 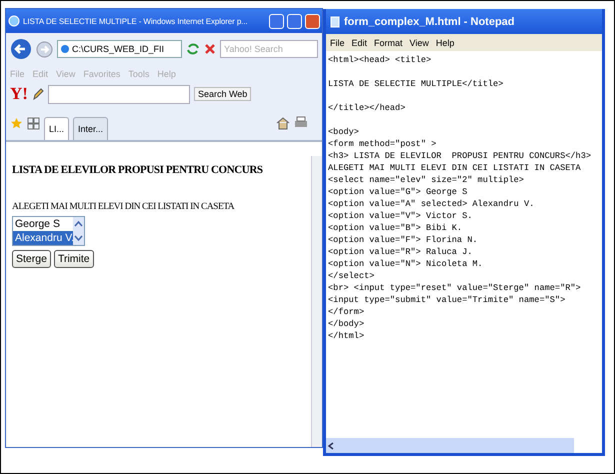 What do you see at coordinates (429, 22) in the screenshot?
I see `window-title: form_complex_M.html - Notepad` at bounding box center [429, 22].